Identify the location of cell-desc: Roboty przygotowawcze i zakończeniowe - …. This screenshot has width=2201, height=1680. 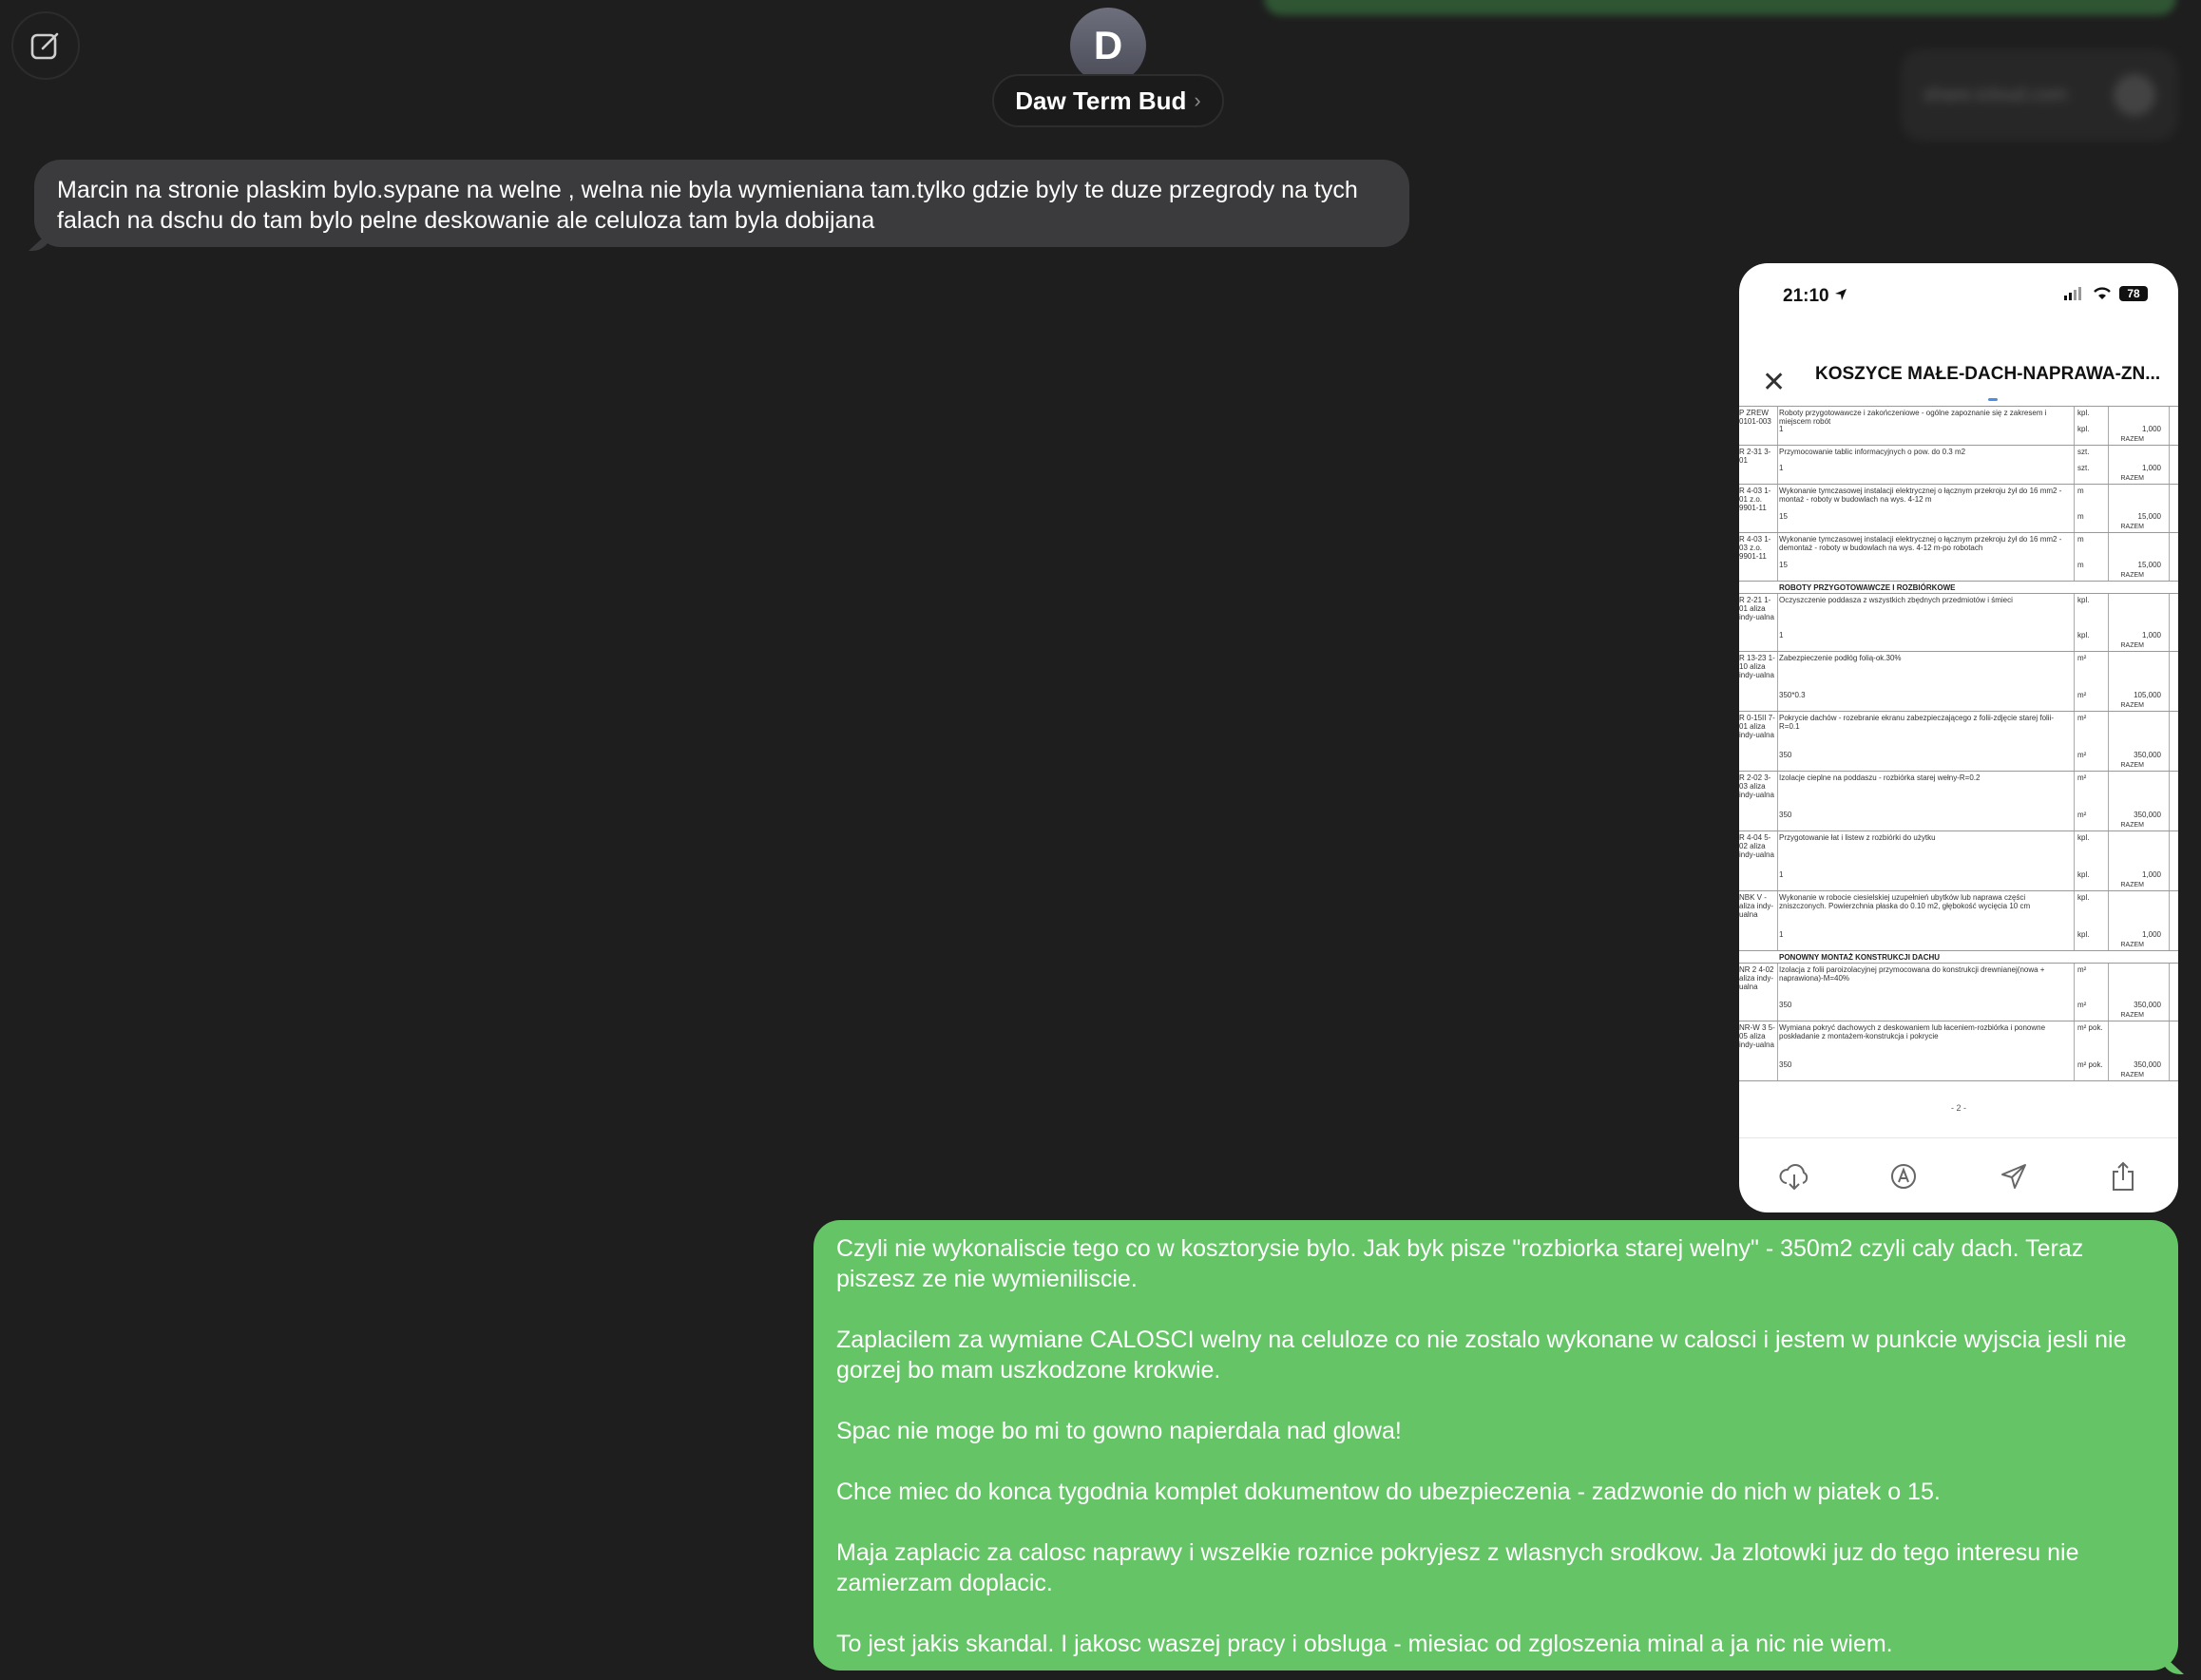
(1913, 417).